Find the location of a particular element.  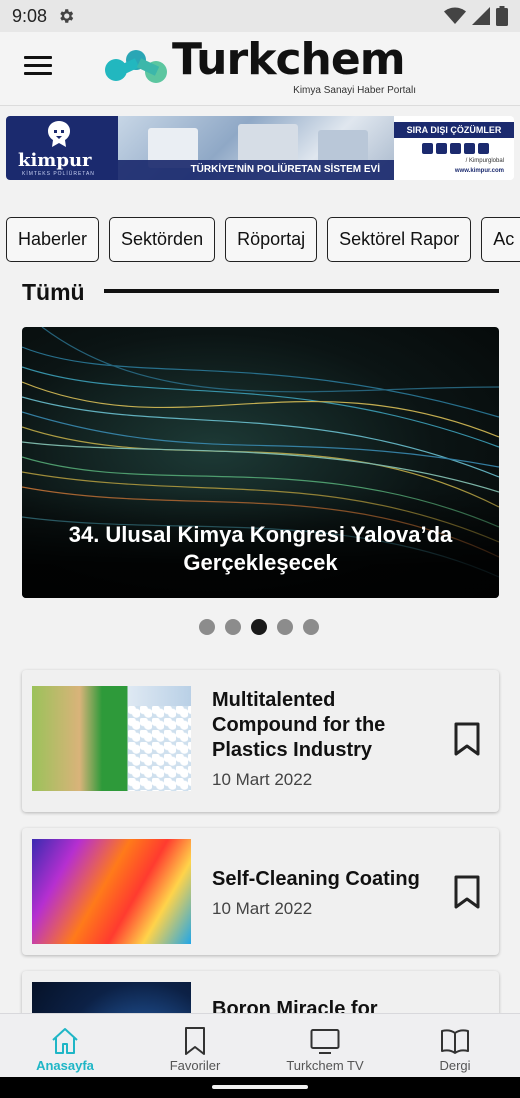

tab-haberler: Haberler is located at coordinates (53, 239).